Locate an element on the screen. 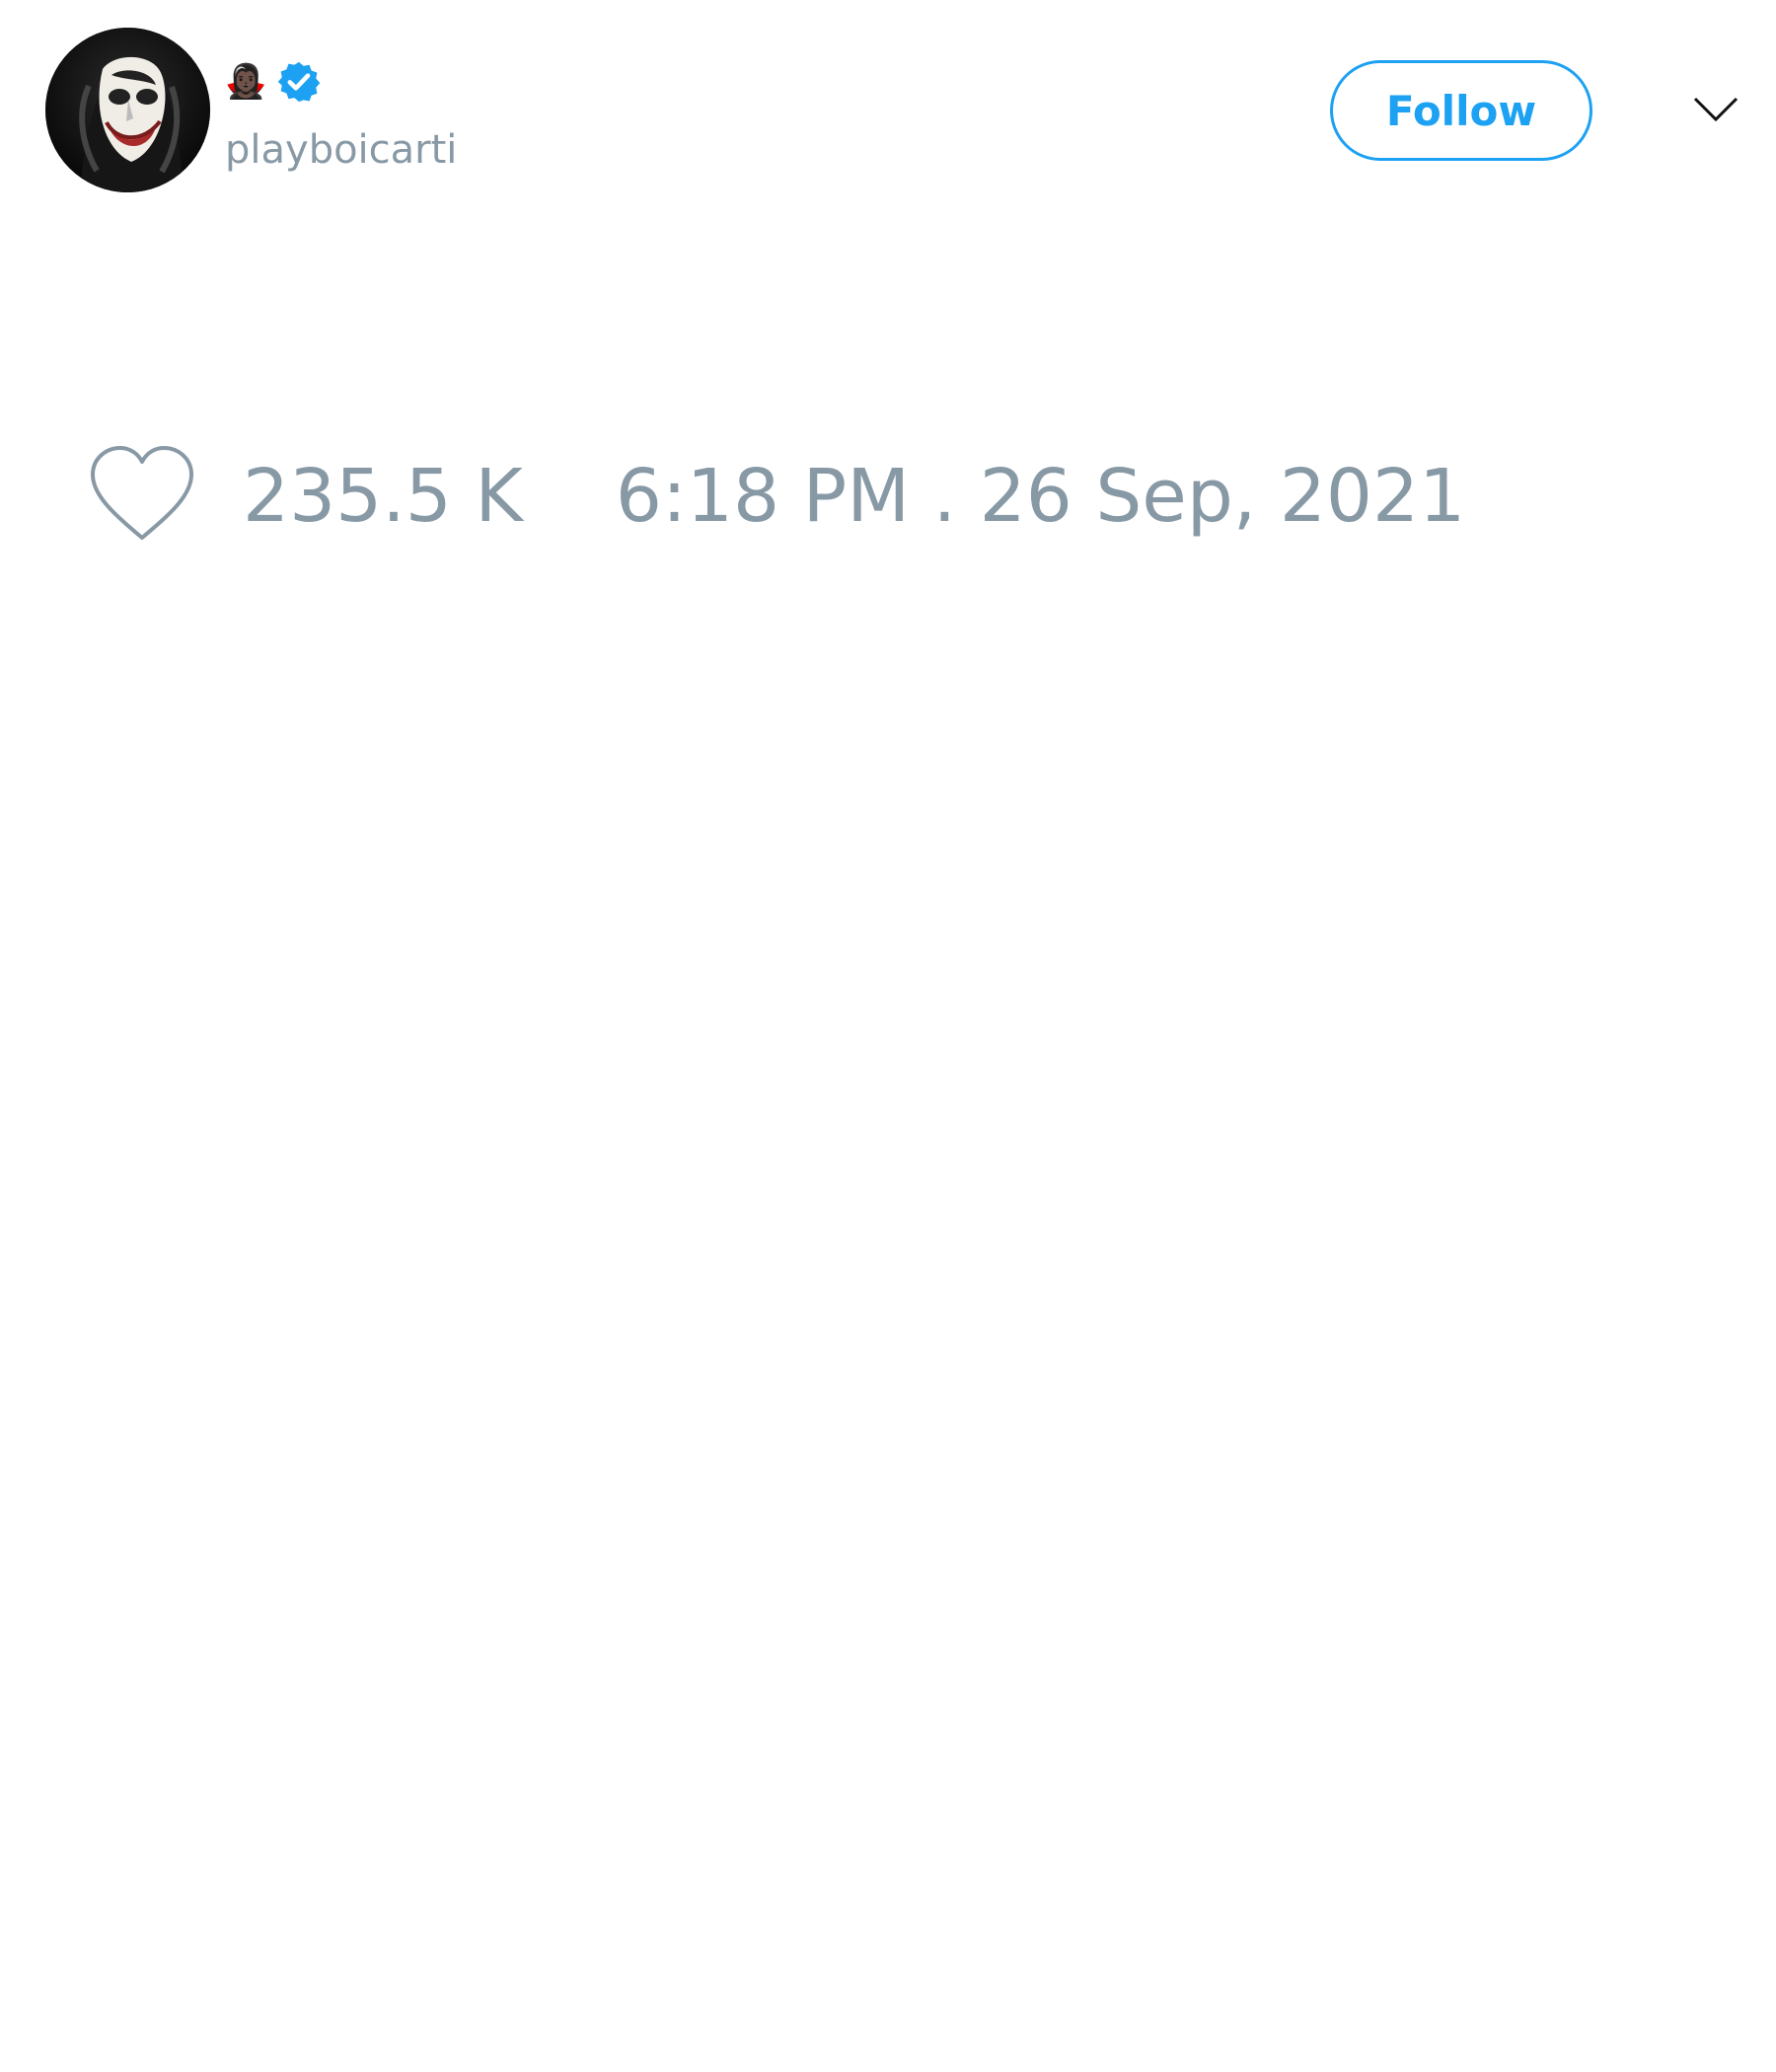  like-button is located at coordinates (142, 497).